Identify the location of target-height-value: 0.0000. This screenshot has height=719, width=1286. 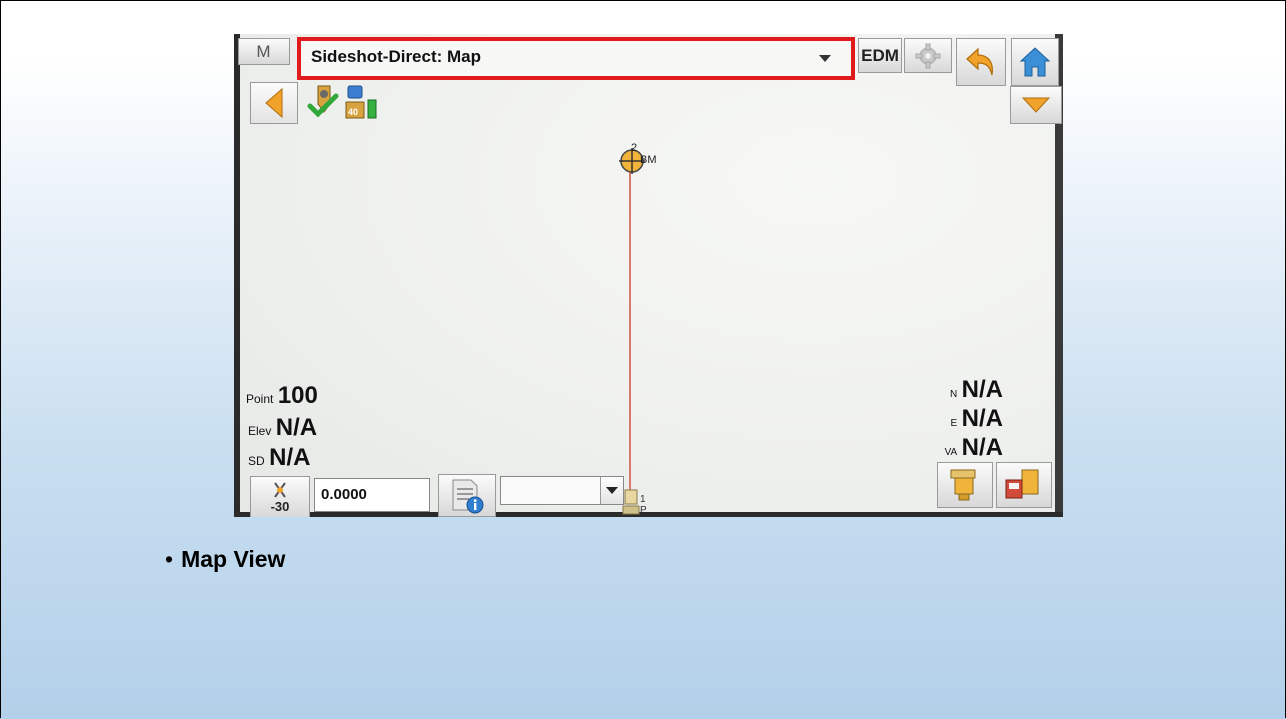
(344, 494).